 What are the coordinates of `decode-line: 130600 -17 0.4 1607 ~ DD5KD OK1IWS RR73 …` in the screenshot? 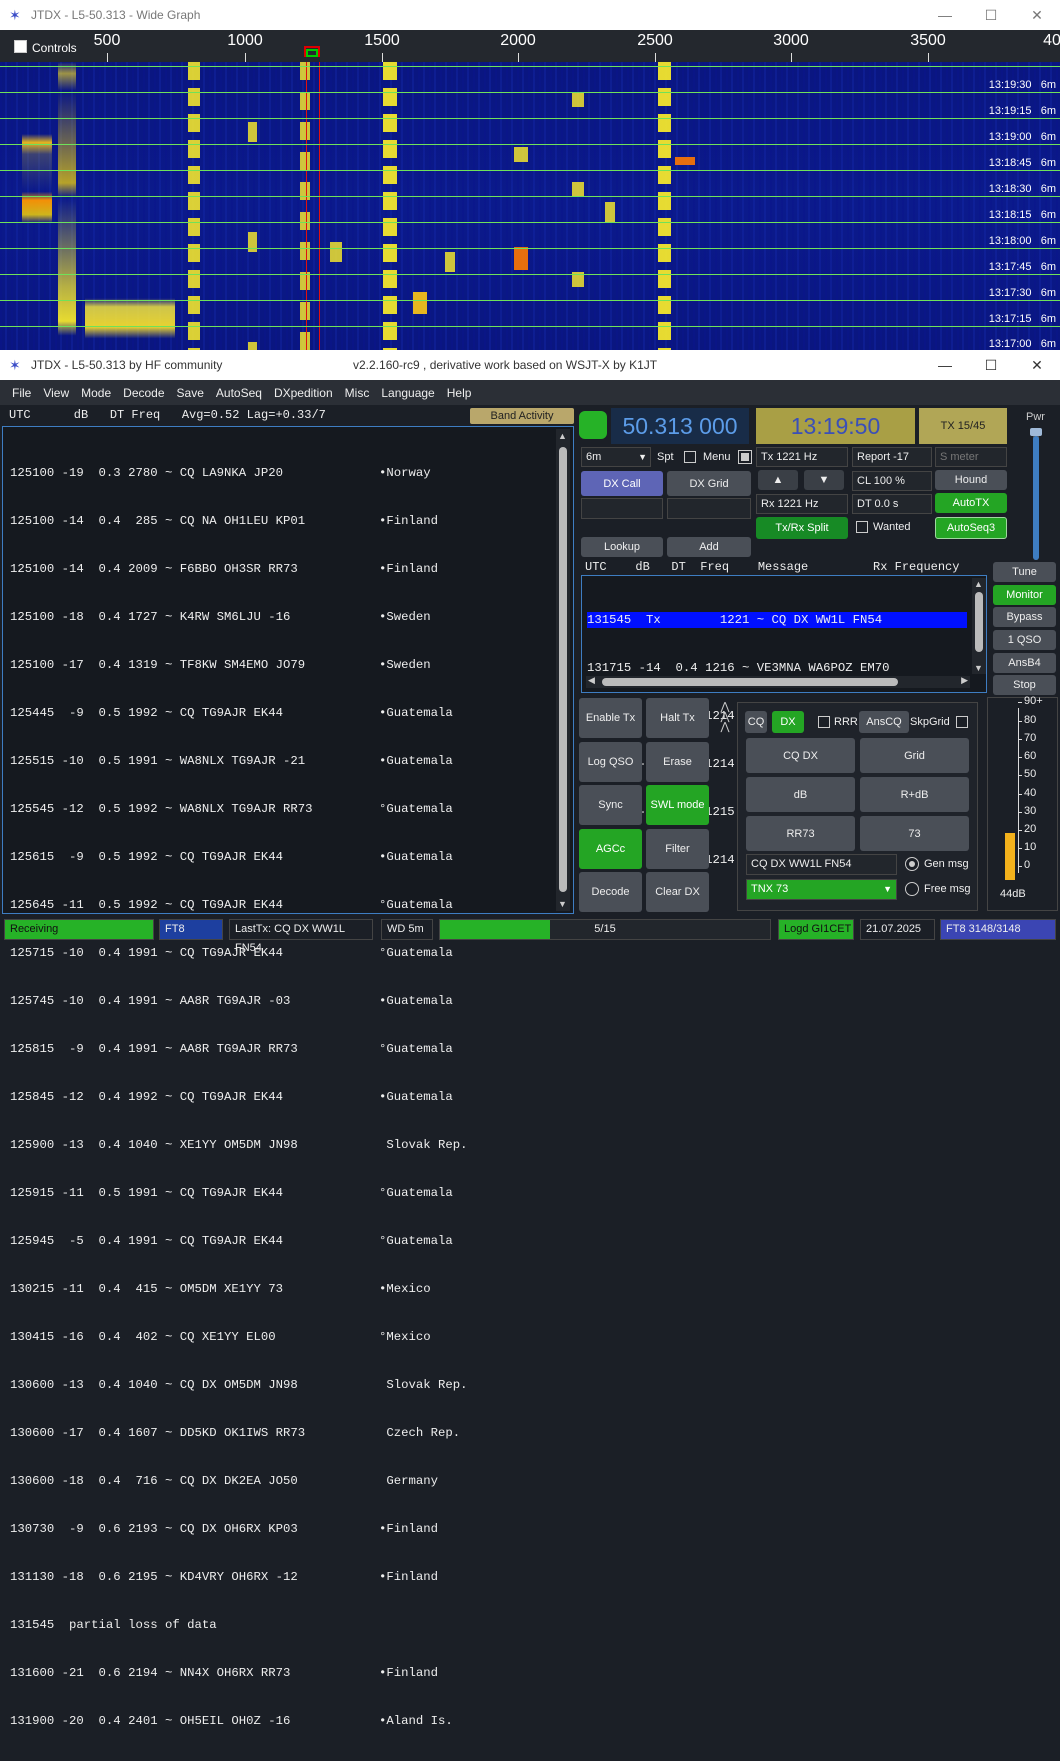 It's located at (239, 1433).